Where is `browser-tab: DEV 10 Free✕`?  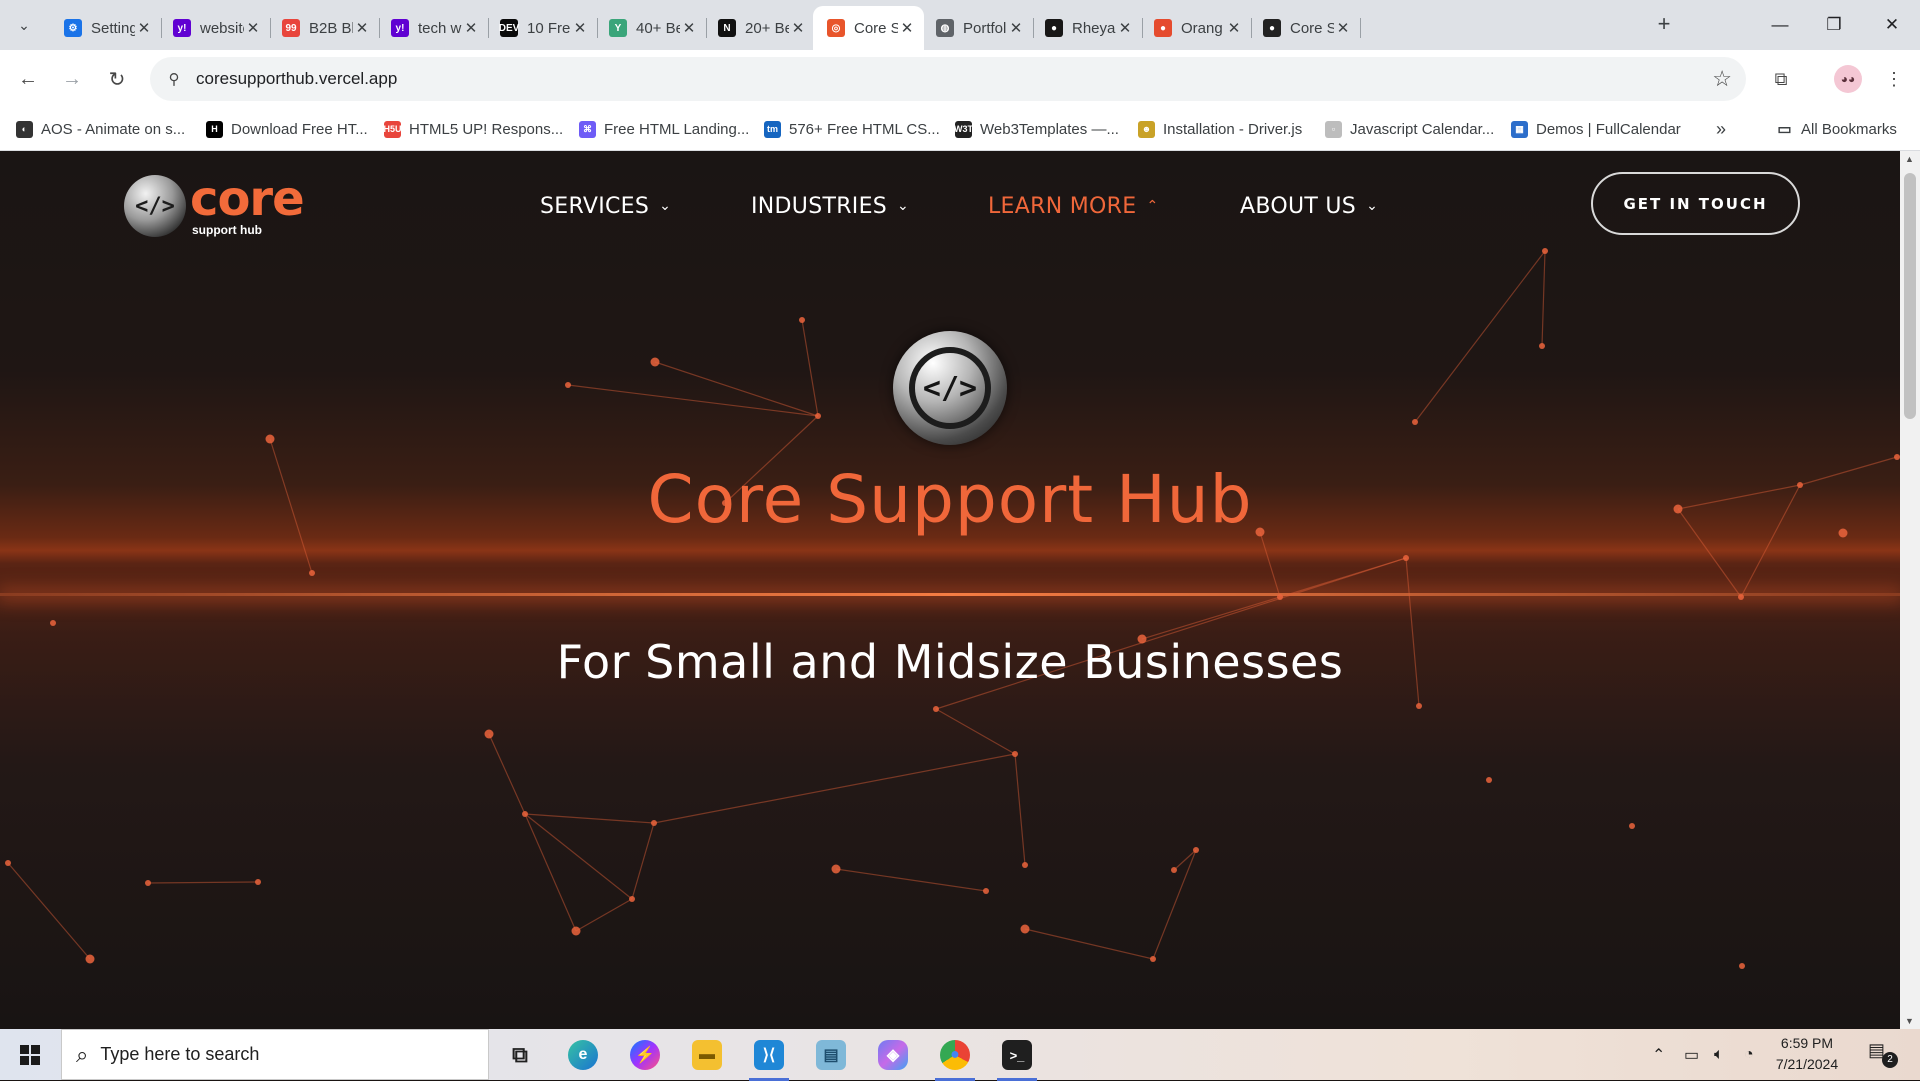 browser-tab: DEV 10 Free✕ is located at coordinates (542, 28).